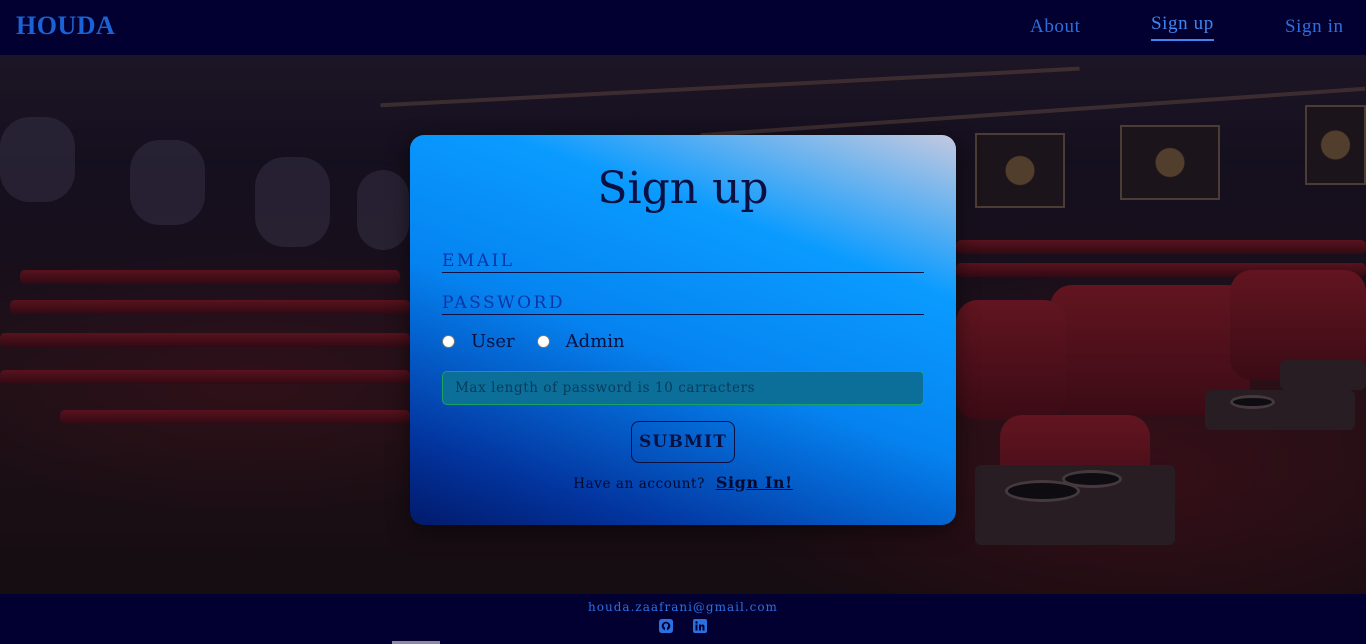 This screenshot has width=1366, height=644. Describe the element at coordinates (754, 482) in the screenshot. I see `sign-in-link: Sign In!` at that location.